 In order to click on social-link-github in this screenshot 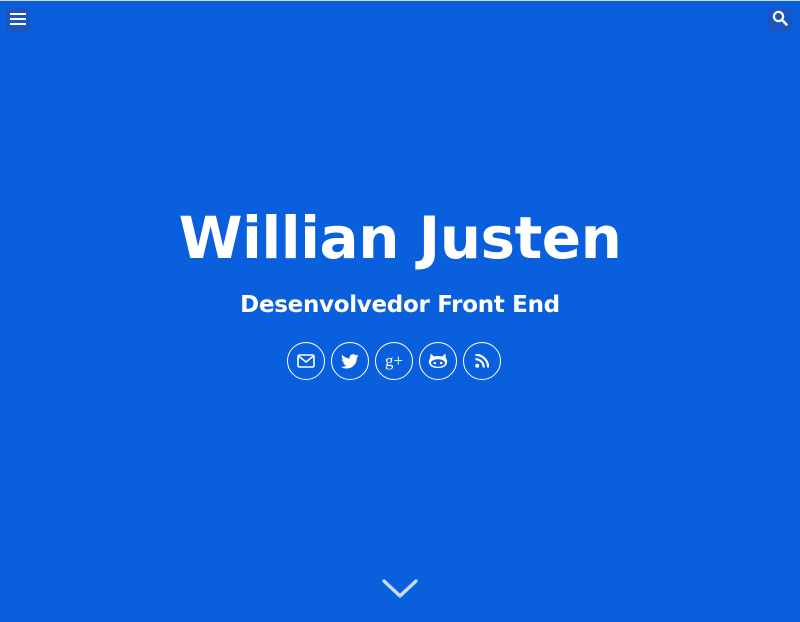, I will do `click(438, 361)`.